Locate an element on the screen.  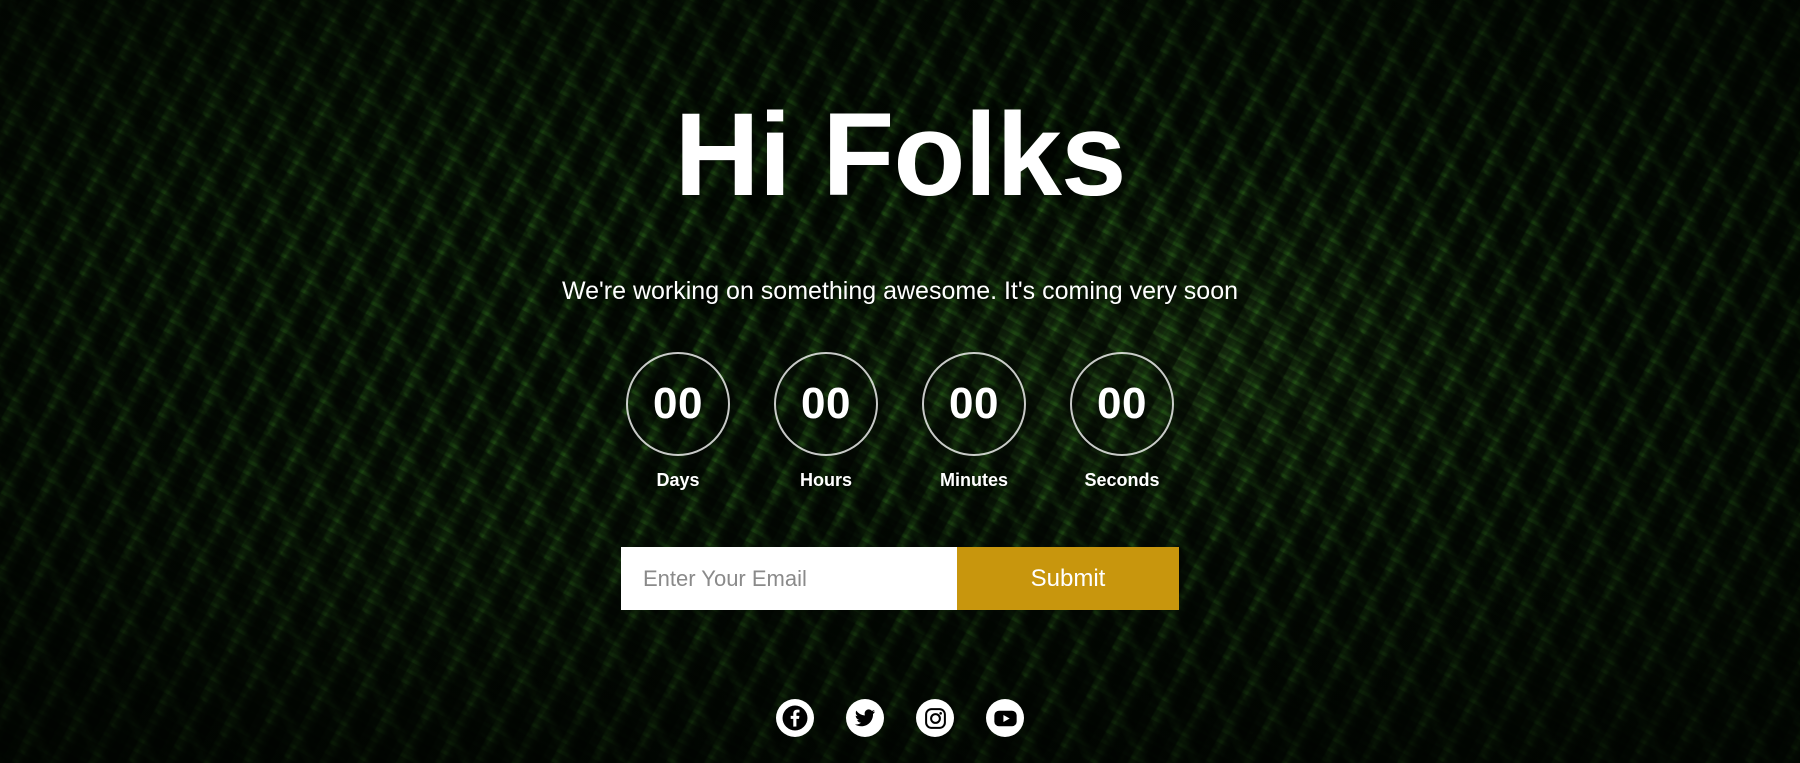
countdown-circle-days: 00 is located at coordinates (678, 404).